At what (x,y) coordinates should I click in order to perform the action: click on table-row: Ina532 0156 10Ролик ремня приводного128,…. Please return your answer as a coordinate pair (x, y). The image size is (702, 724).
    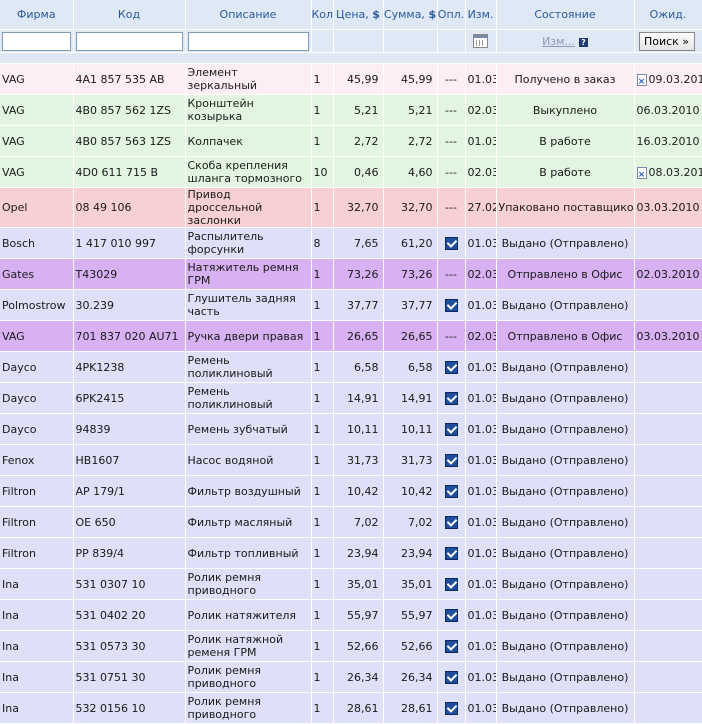
    Looking at the image, I should click on (351, 708).